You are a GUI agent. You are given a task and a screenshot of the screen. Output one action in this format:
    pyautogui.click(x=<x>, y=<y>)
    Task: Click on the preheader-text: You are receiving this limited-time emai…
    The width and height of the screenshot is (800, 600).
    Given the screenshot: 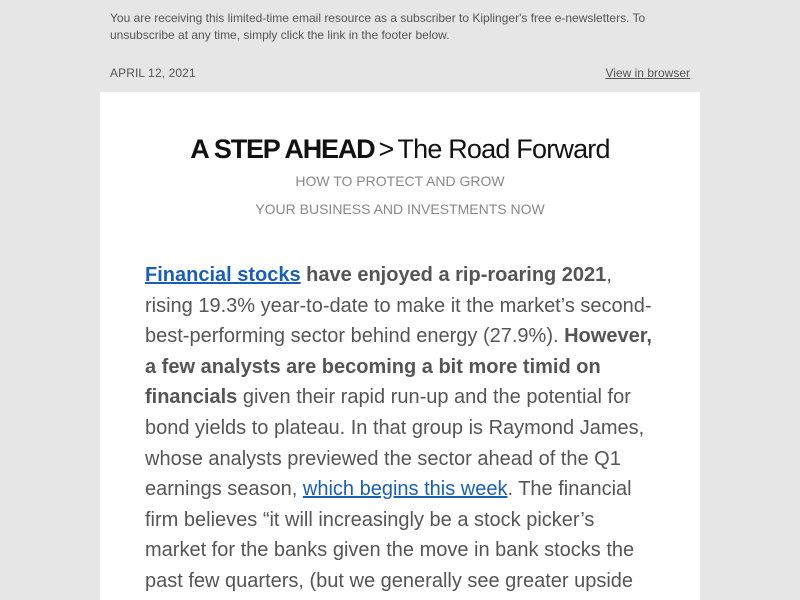 What is the action you would take?
    pyautogui.click(x=378, y=26)
    